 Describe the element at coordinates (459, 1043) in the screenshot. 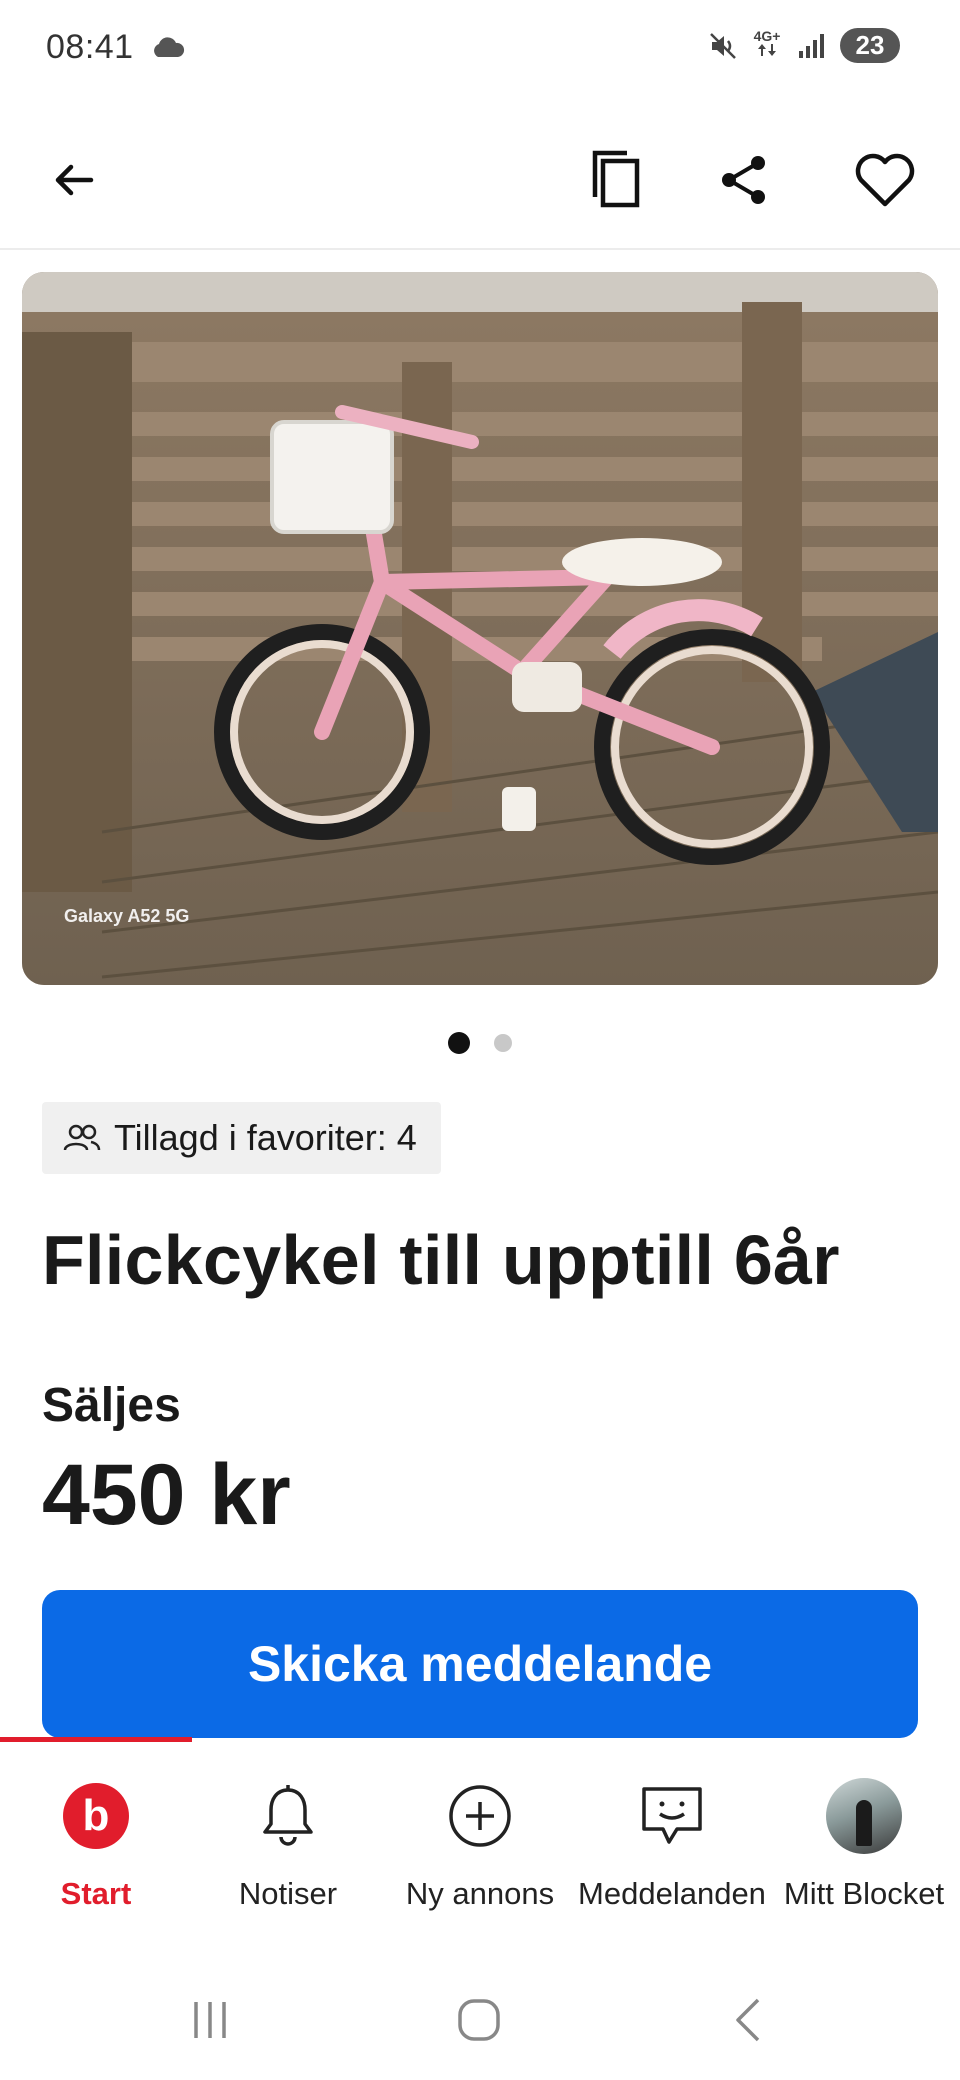

I see `page-dot-active` at that location.